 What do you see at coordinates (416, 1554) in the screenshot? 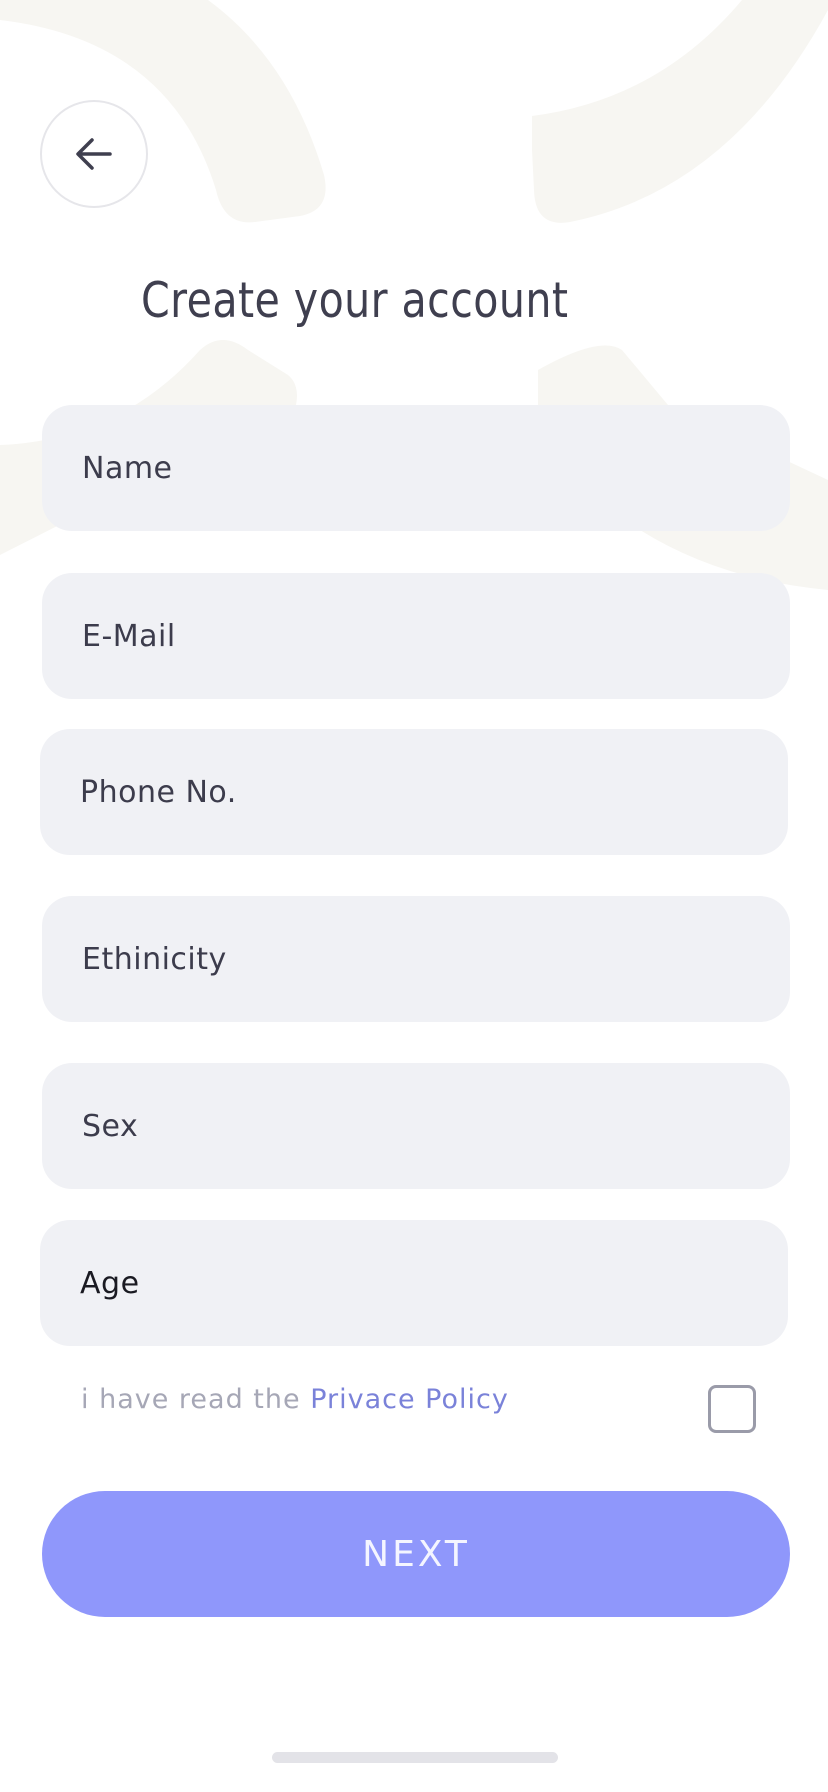
I see `next-button: NEXT` at bounding box center [416, 1554].